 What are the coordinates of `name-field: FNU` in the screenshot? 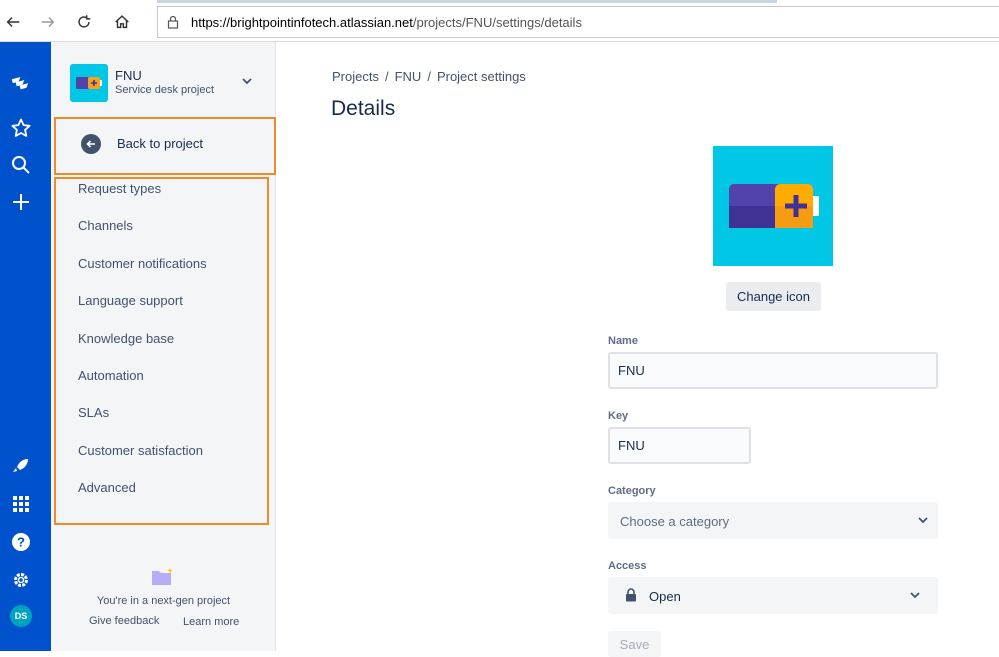 It's located at (773, 370).